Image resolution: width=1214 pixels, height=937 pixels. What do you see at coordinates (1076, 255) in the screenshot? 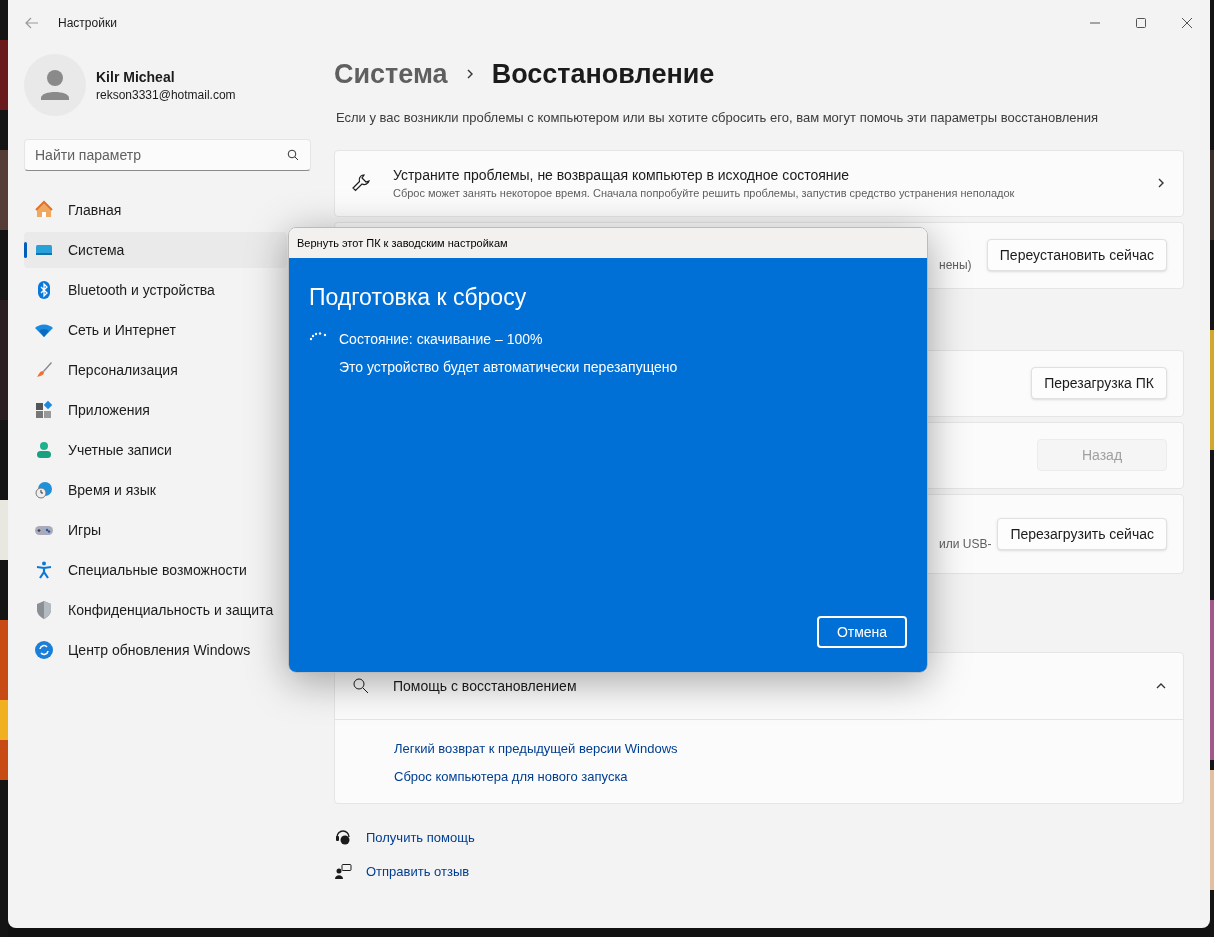
I see `action-button: Переустановить сейчас` at bounding box center [1076, 255].